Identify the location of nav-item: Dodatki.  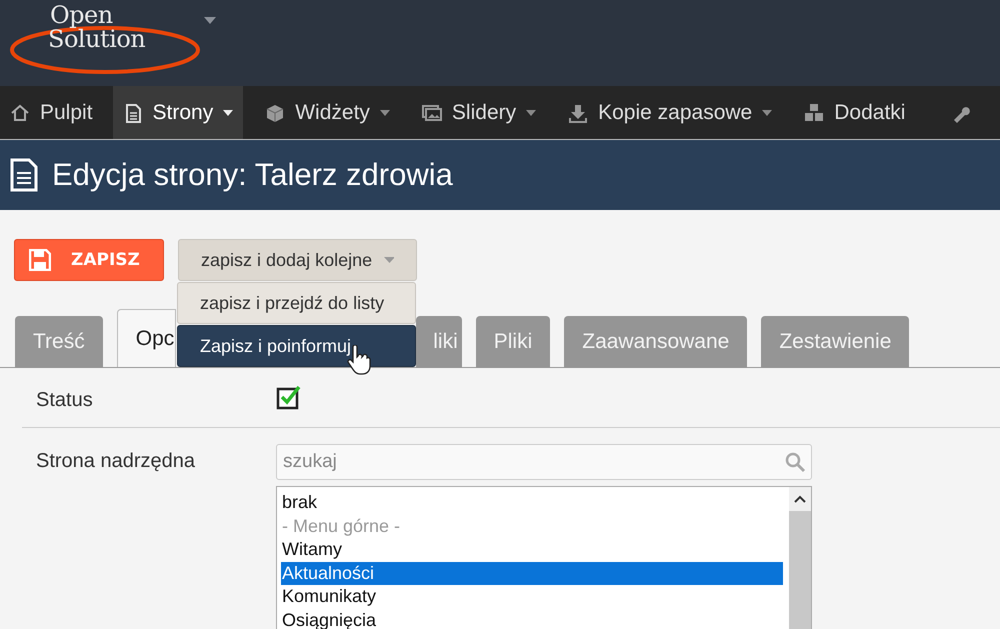
(855, 112).